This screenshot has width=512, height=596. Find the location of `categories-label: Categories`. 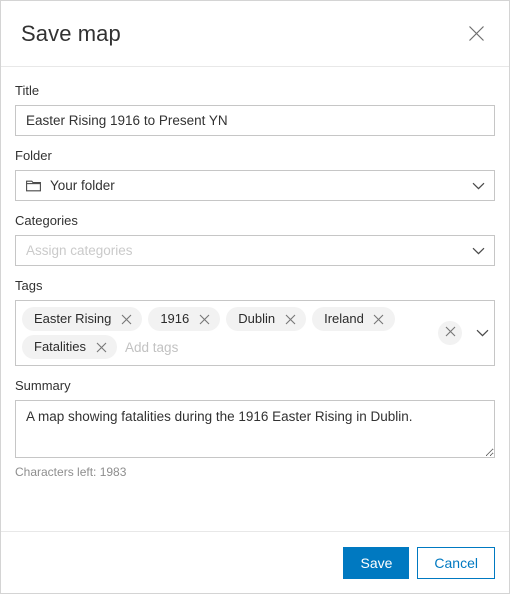

categories-label: Categories is located at coordinates (46, 220).